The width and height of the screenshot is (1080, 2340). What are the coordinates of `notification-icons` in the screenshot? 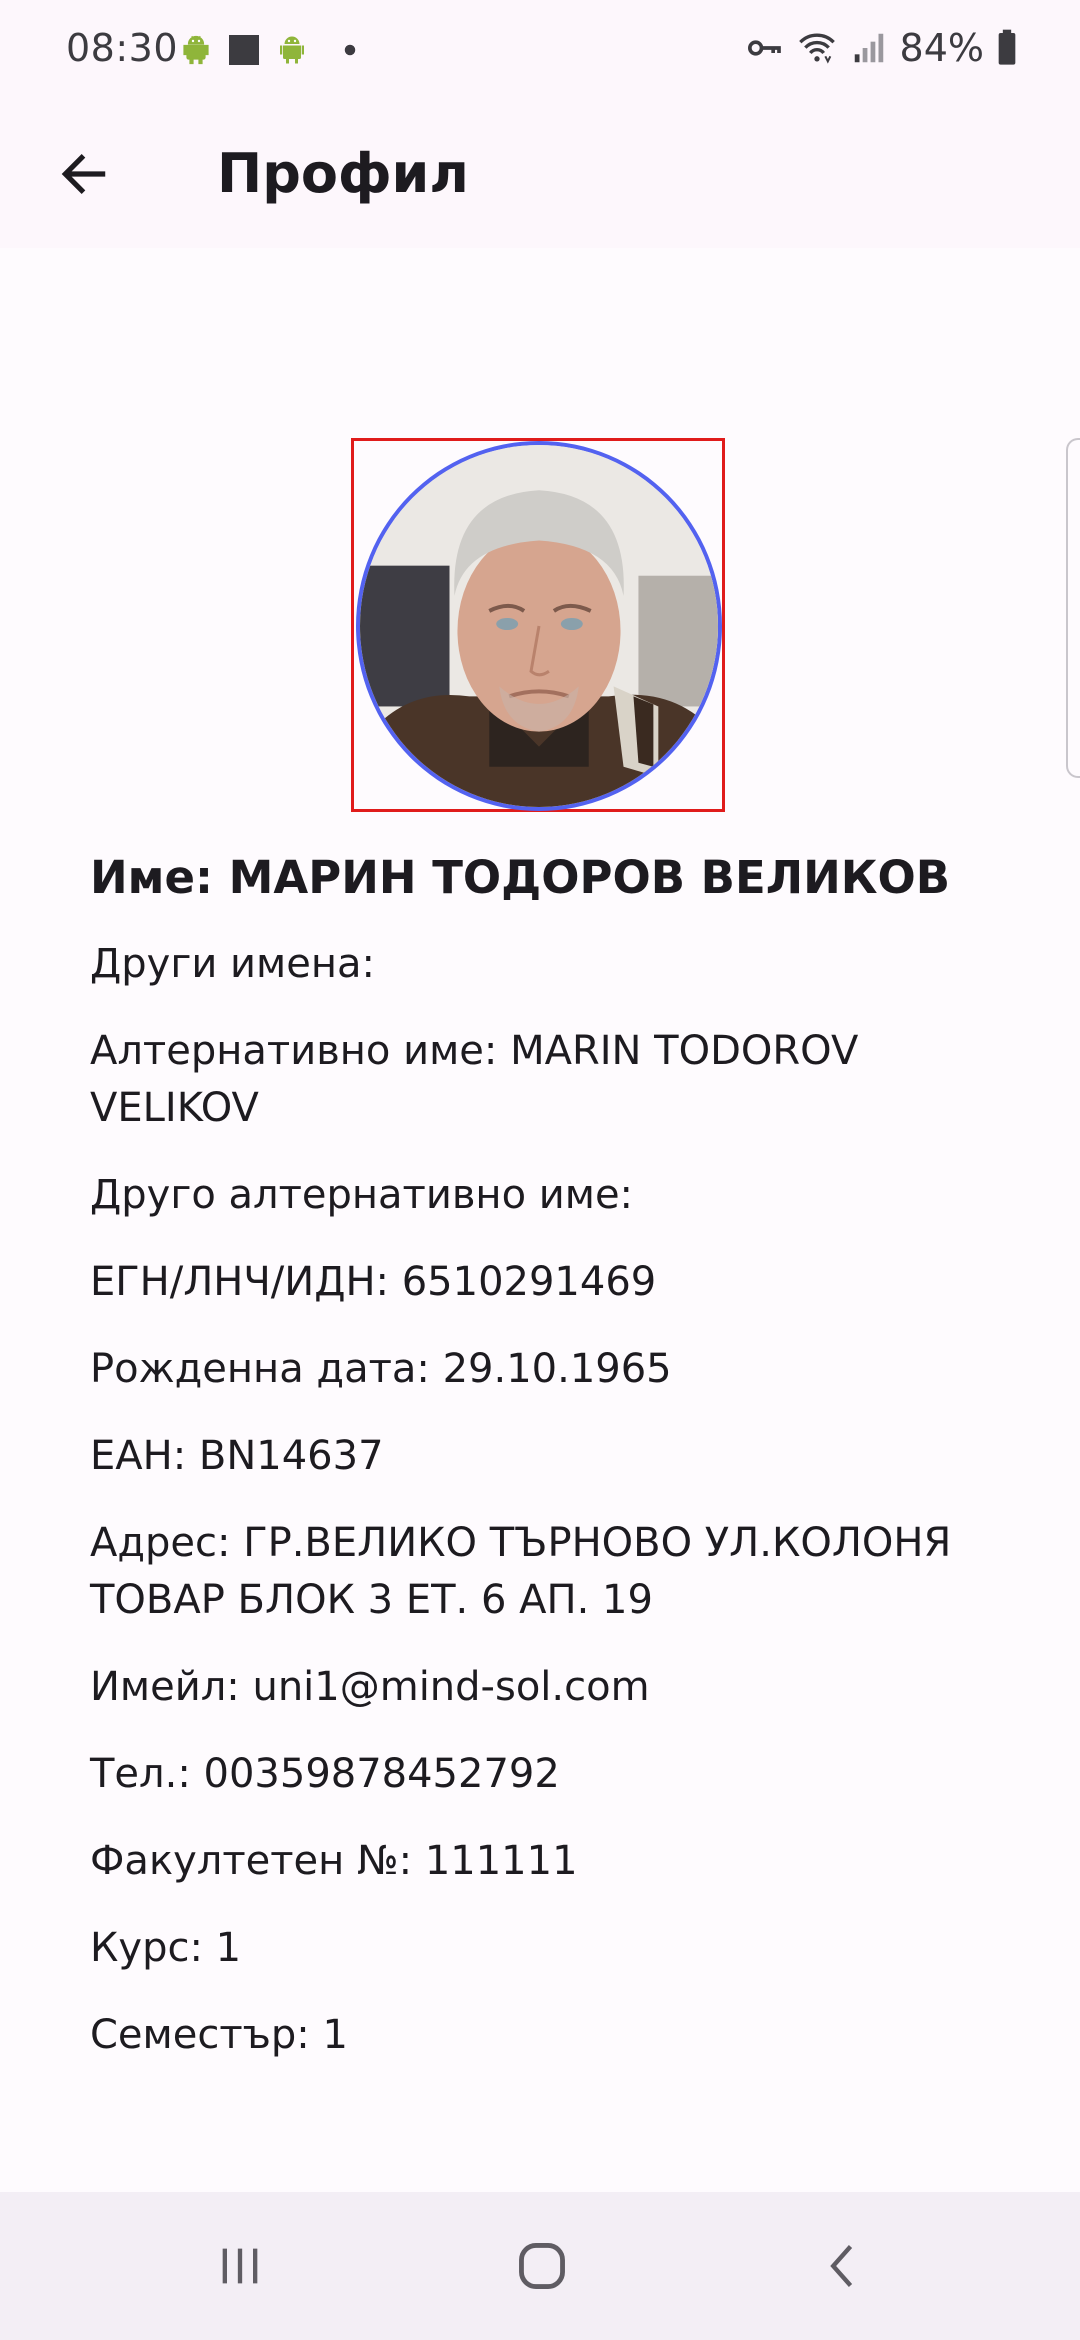 It's located at (273, 50).